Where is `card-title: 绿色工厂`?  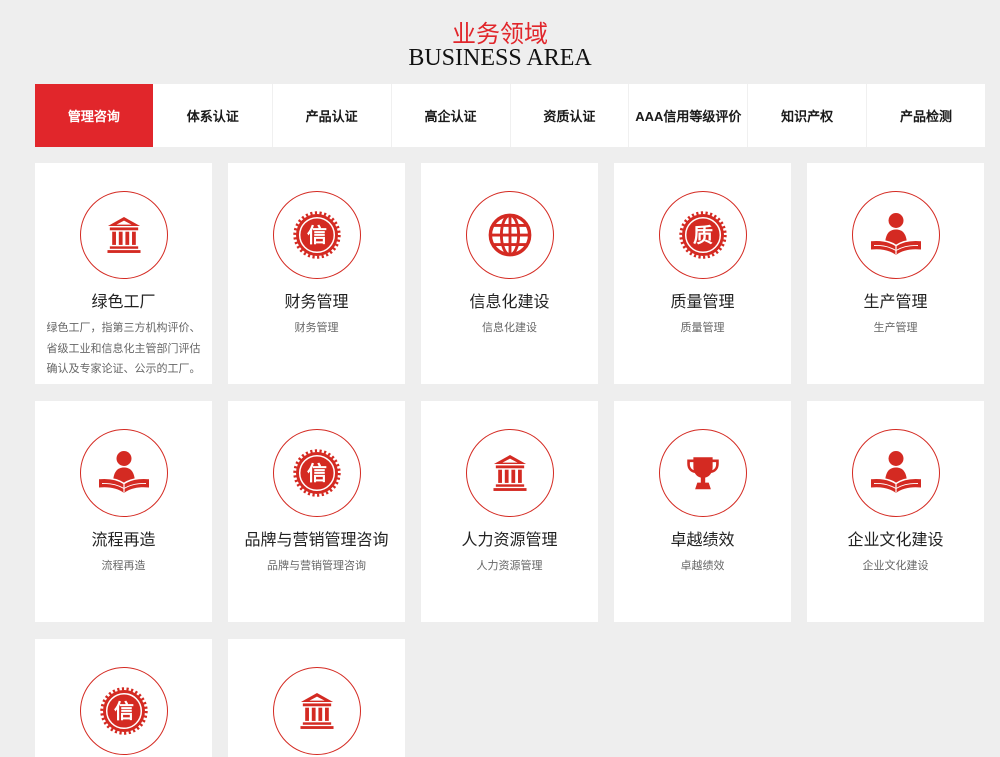
card-title: 绿色工厂 is located at coordinates (123, 302).